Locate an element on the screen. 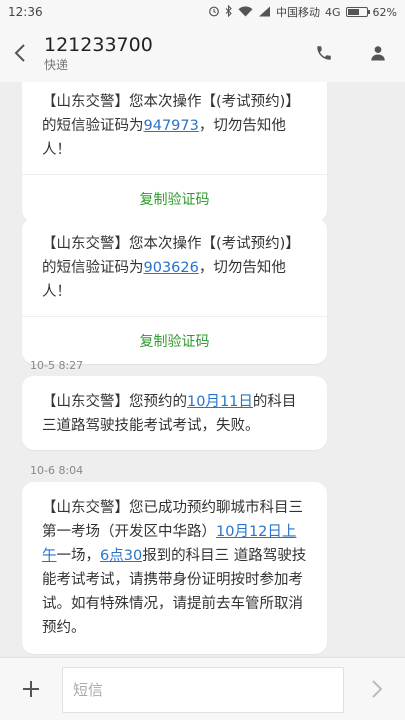  compose-bar is located at coordinates (202, 688).